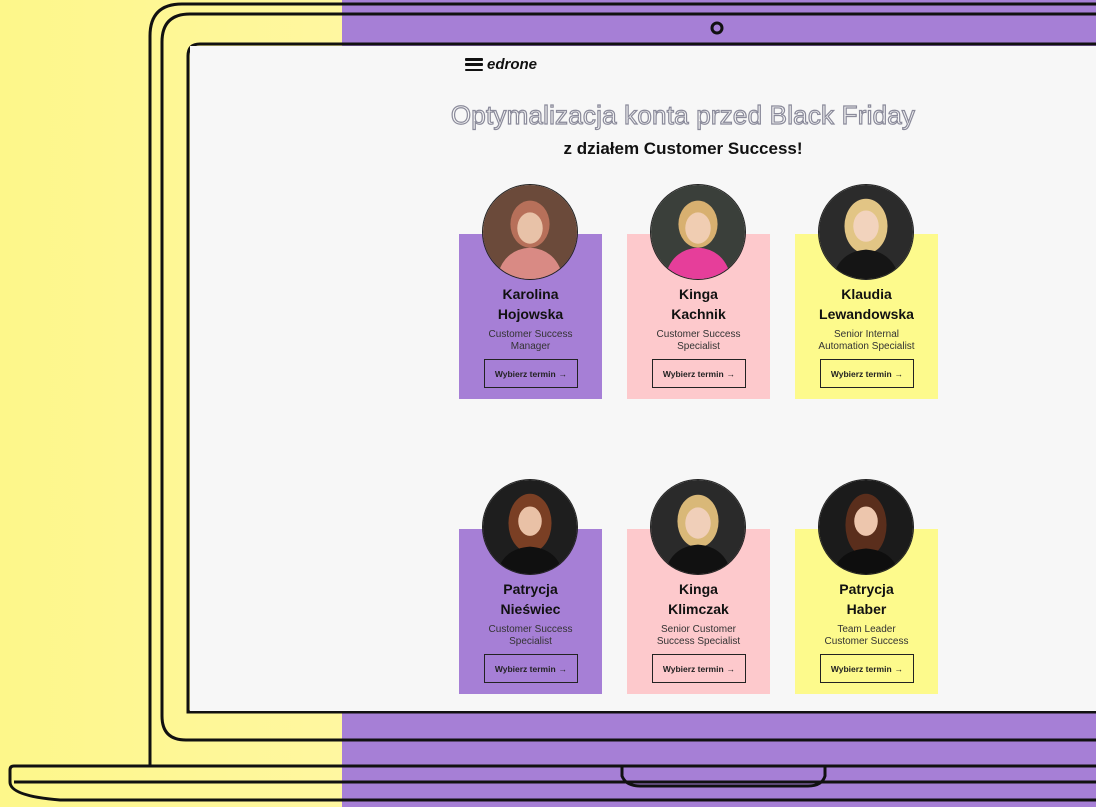 This screenshot has height=807, width=1096. Describe the element at coordinates (530, 340) in the screenshot. I see `person-role: Customer Success Manager` at that location.